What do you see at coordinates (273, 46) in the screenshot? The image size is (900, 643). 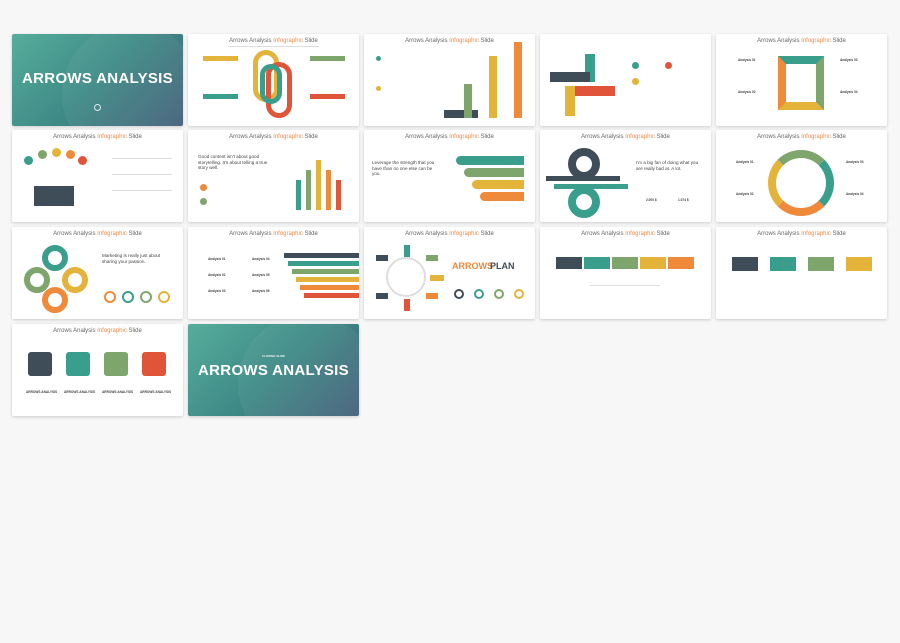 I see `divider` at bounding box center [273, 46].